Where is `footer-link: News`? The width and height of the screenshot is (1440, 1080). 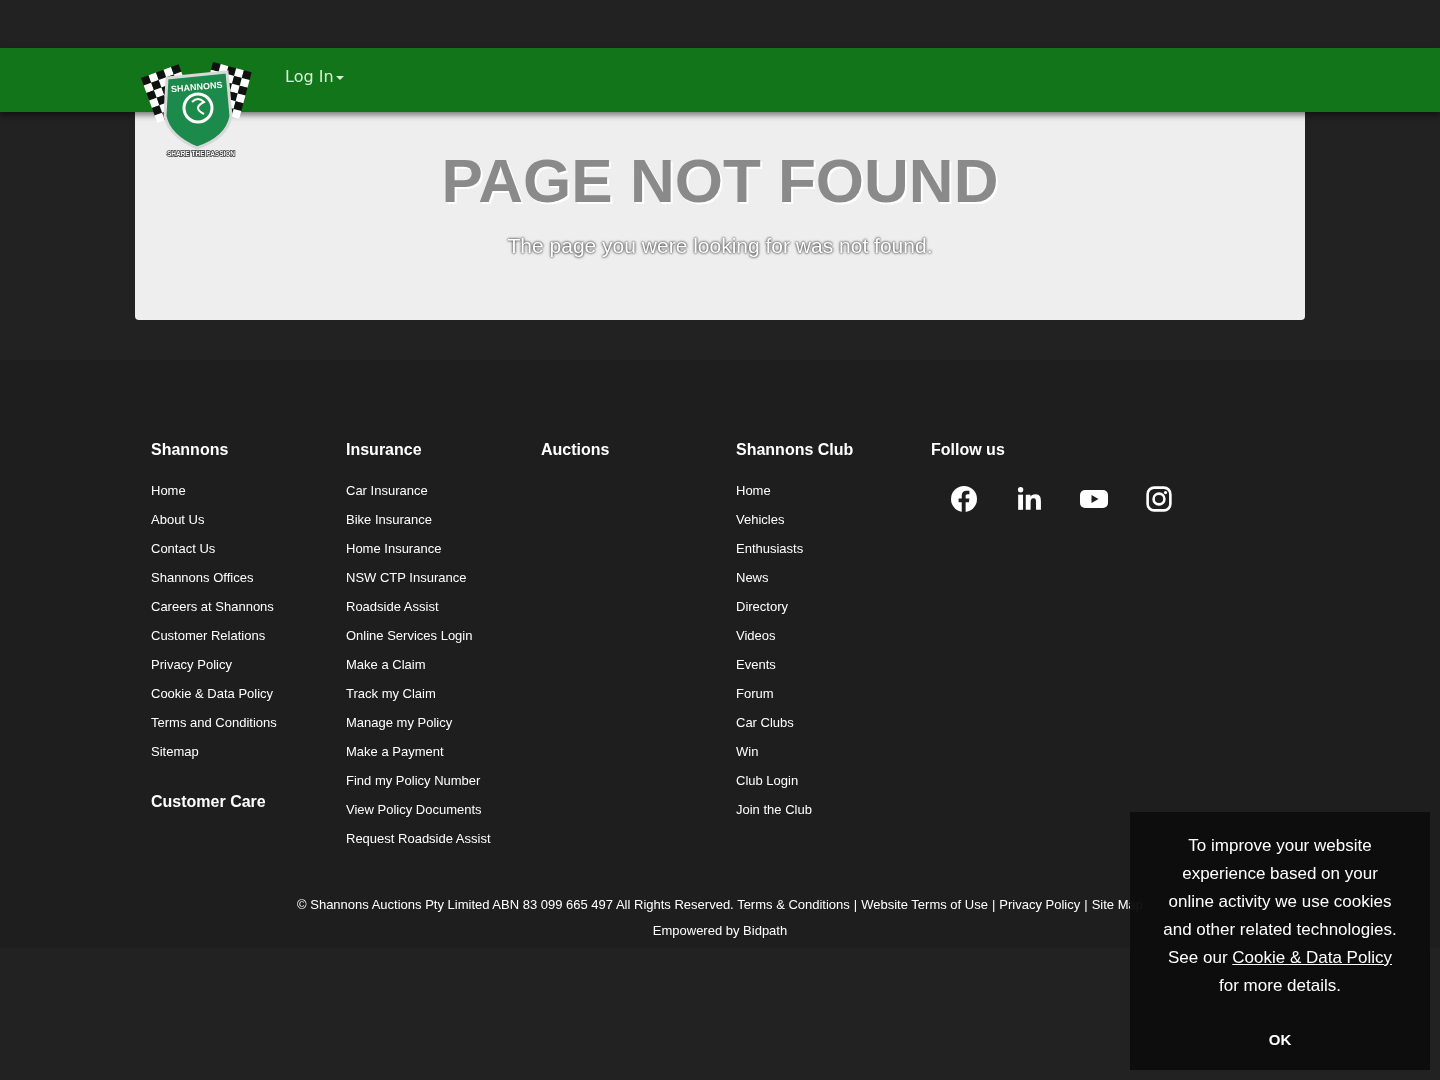 footer-link: News is located at coordinates (833, 577).